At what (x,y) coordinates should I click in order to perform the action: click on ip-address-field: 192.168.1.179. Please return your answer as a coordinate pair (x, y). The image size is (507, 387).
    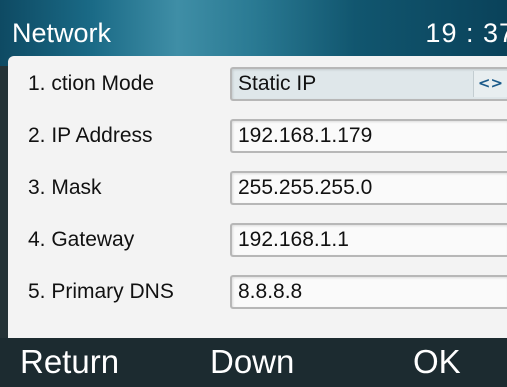
    Looking at the image, I should click on (368, 136).